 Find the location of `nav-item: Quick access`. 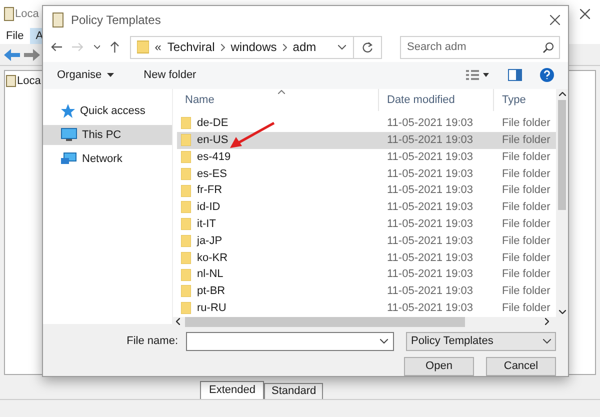

nav-item: Quick access is located at coordinates (107, 110).